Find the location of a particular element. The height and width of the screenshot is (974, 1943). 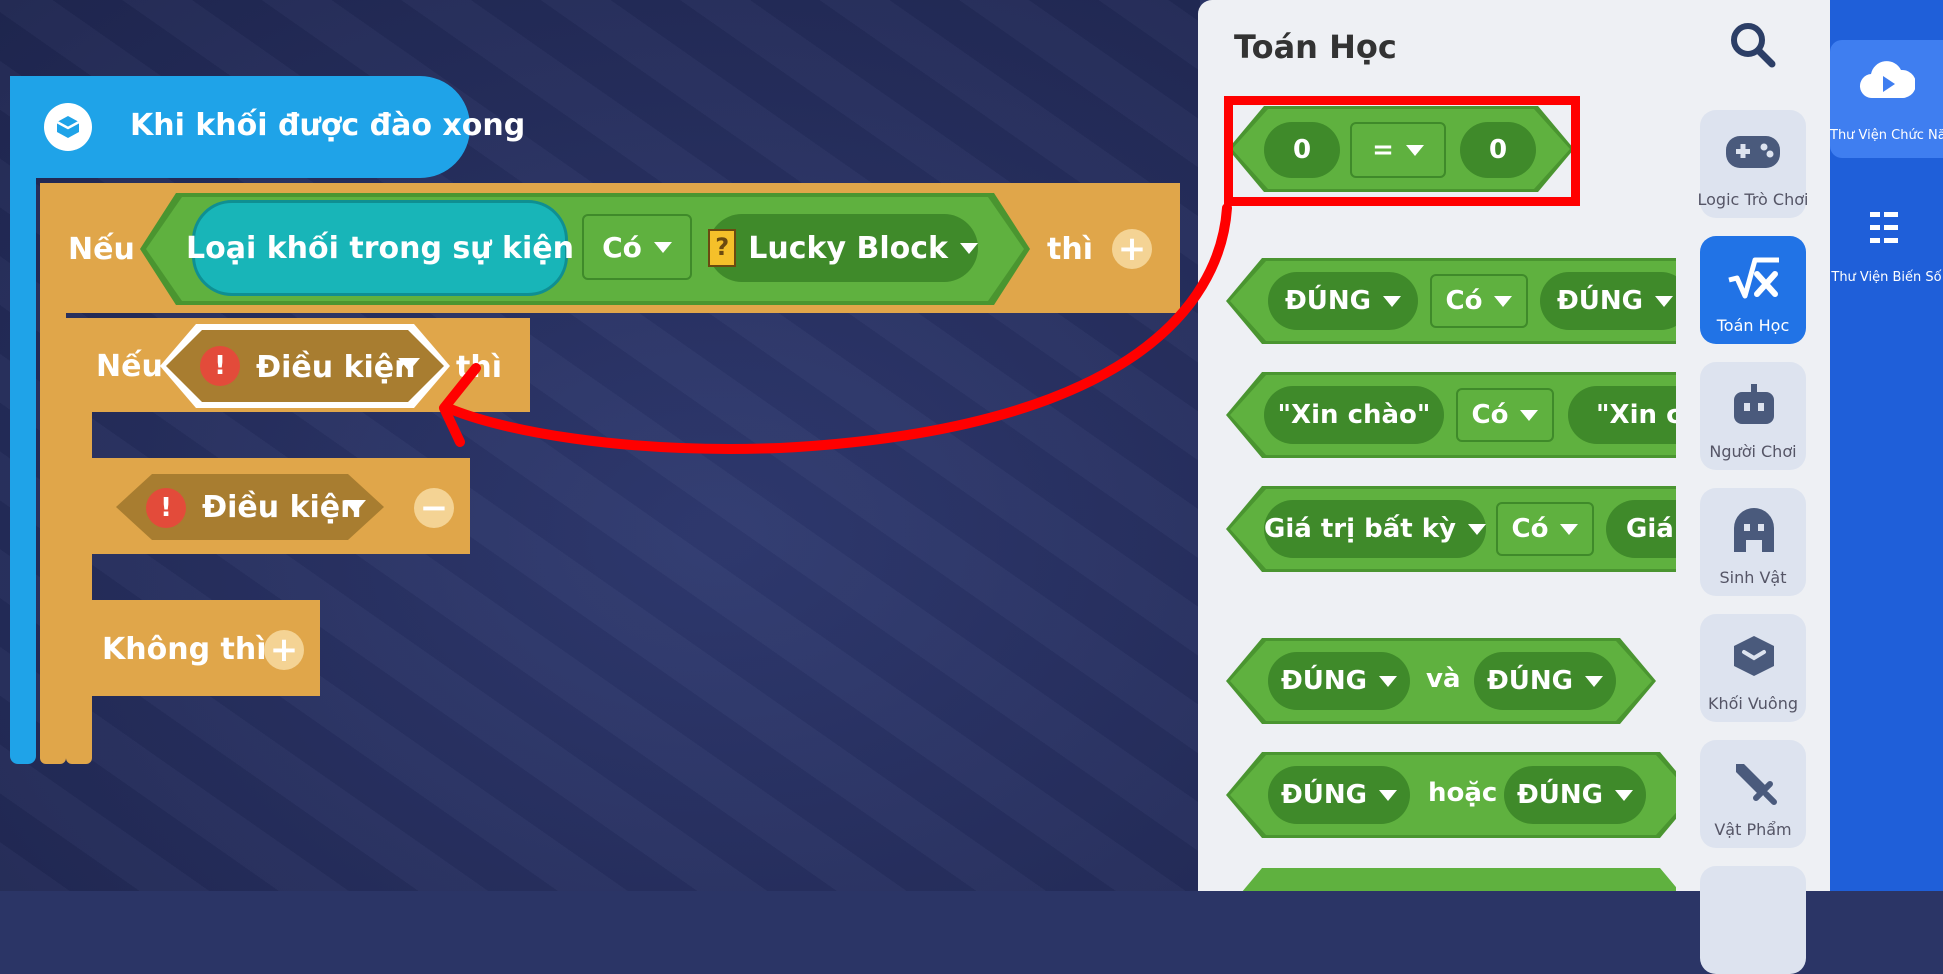

function-library-label: Thư Viện Chức Năng is located at coordinates (1886, 135).